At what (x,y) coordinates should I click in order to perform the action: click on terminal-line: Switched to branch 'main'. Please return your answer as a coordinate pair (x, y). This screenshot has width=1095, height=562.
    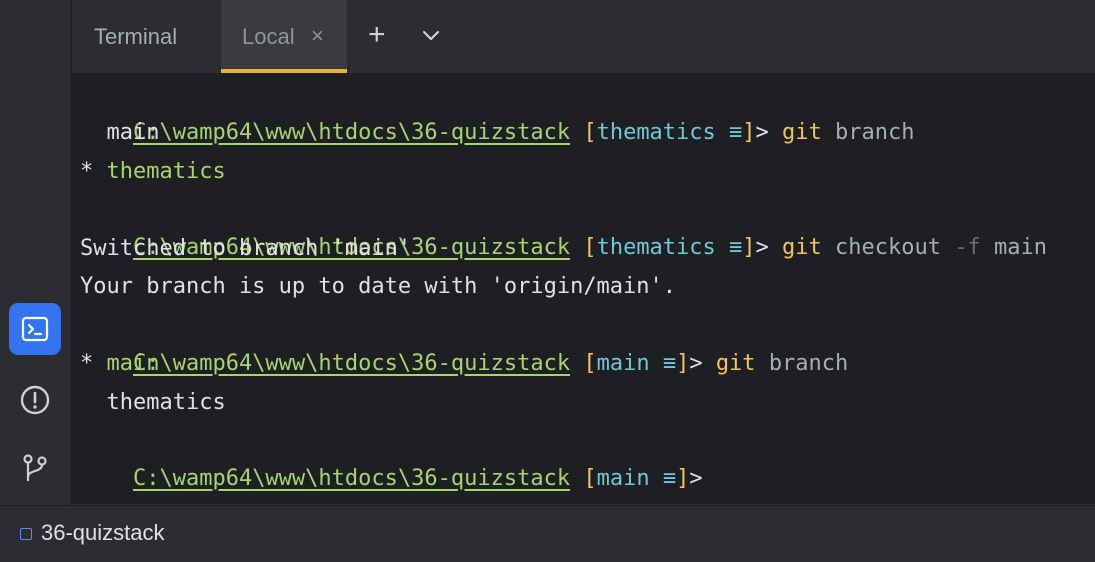
    Looking at the image, I should click on (246, 248).